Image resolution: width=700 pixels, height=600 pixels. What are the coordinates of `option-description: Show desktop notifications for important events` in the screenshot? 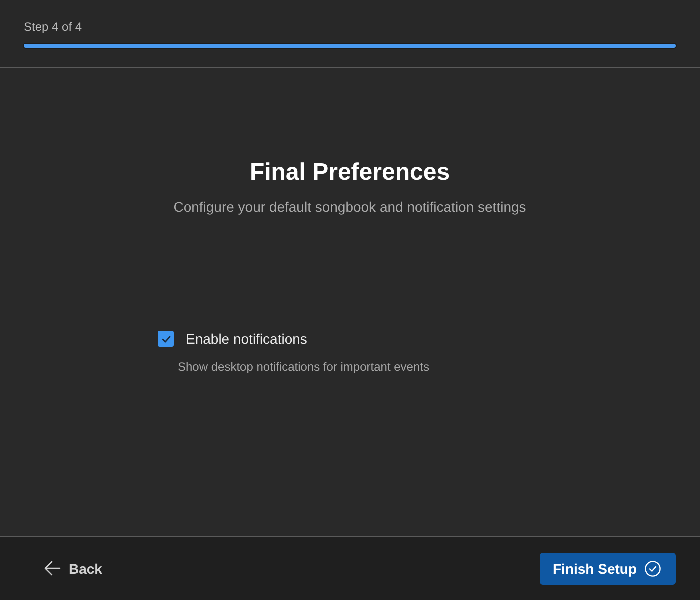 It's located at (304, 367).